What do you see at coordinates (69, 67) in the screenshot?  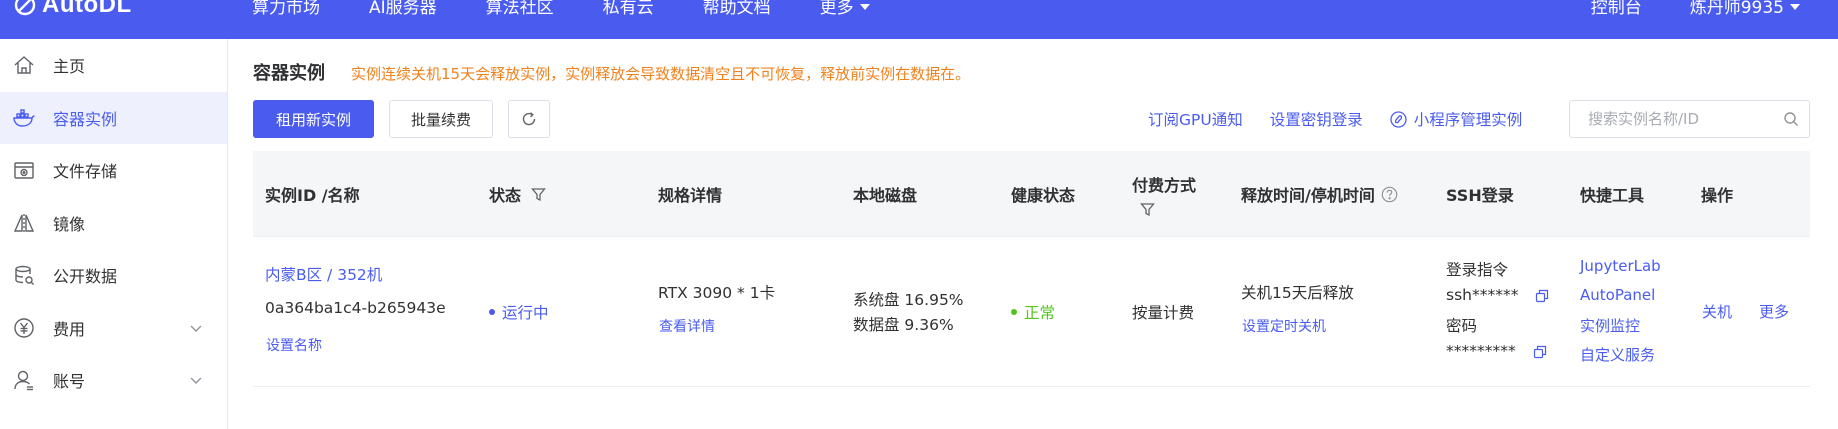 I see `sidebar-item-label: 主页` at bounding box center [69, 67].